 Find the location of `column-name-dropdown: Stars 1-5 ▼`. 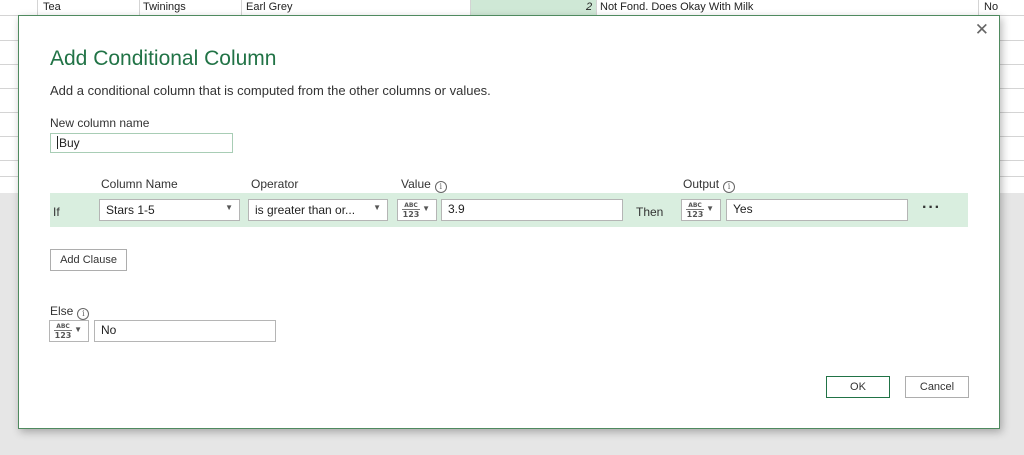

column-name-dropdown: Stars 1-5 ▼ is located at coordinates (169, 210).